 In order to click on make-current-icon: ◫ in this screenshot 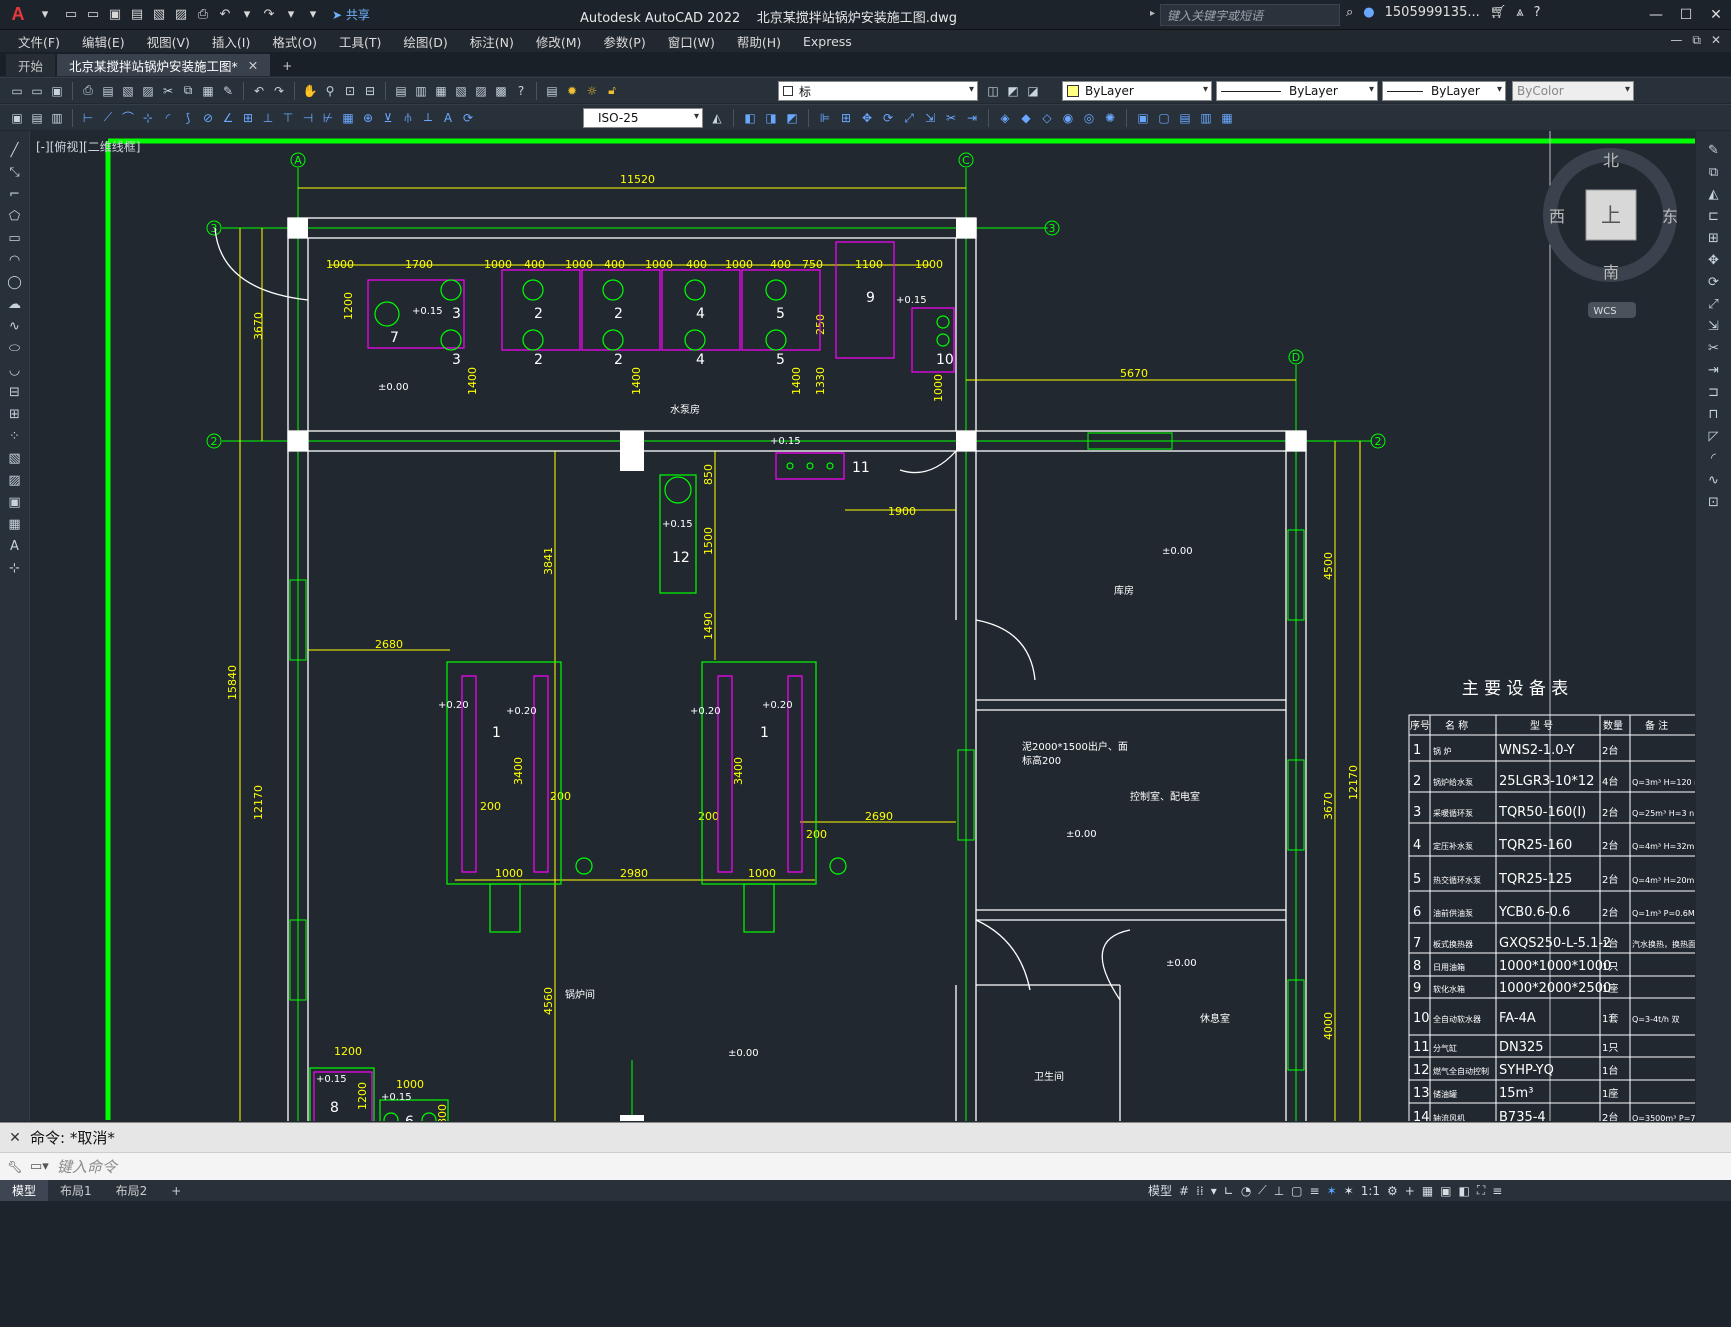, I will do `click(993, 91)`.